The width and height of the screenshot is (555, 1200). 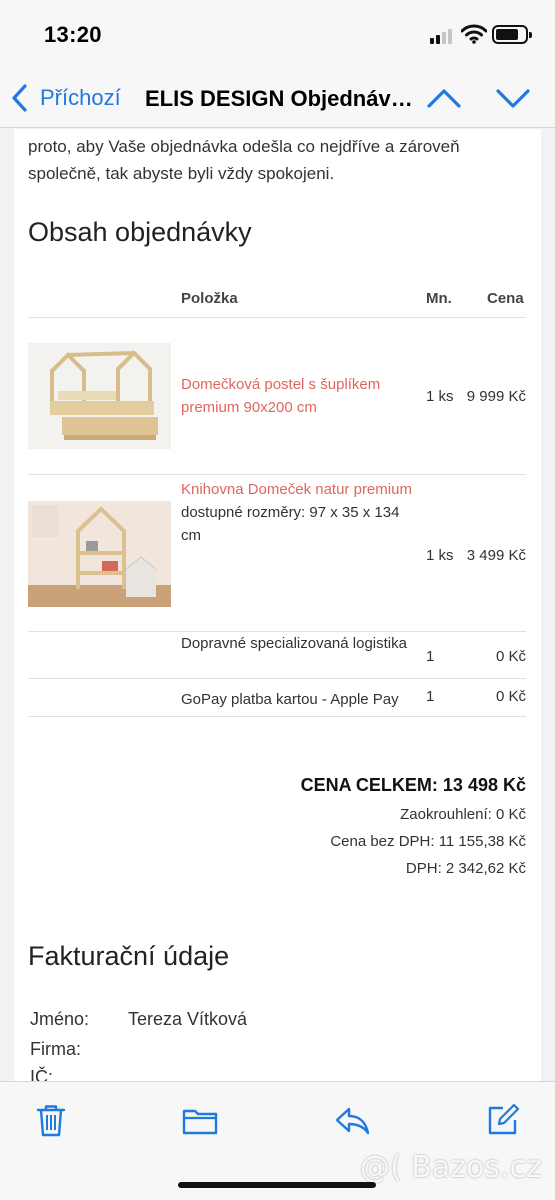 I want to click on watermark: @( Bazos.cz, so click(x=451, y=1167).